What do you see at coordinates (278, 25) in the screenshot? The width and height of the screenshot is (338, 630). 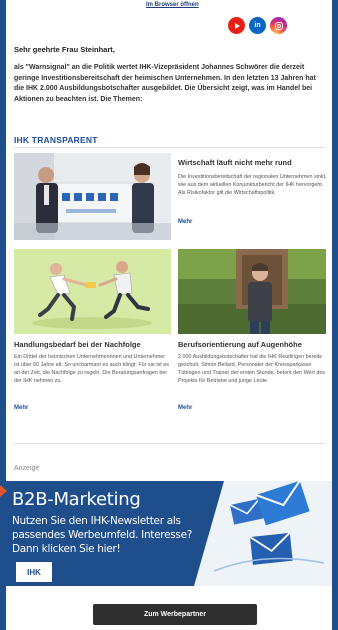 I see `instagram-icon` at bounding box center [278, 25].